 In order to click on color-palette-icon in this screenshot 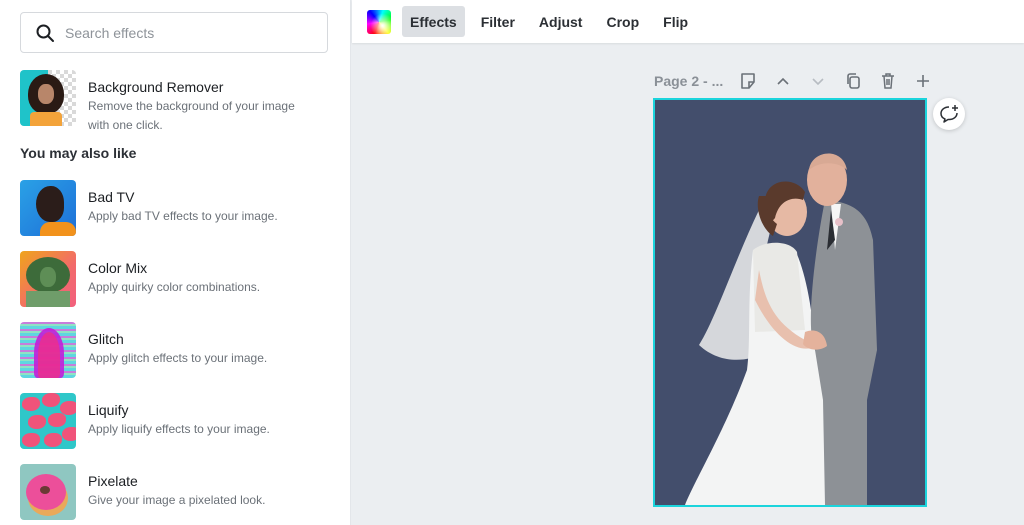, I will do `click(379, 21)`.